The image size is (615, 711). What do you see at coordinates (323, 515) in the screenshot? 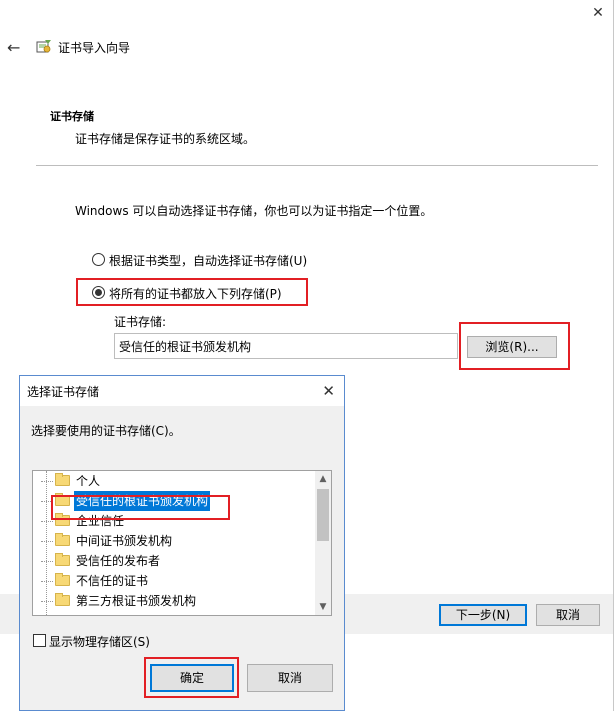
I see `scroll-thumb` at bounding box center [323, 515].